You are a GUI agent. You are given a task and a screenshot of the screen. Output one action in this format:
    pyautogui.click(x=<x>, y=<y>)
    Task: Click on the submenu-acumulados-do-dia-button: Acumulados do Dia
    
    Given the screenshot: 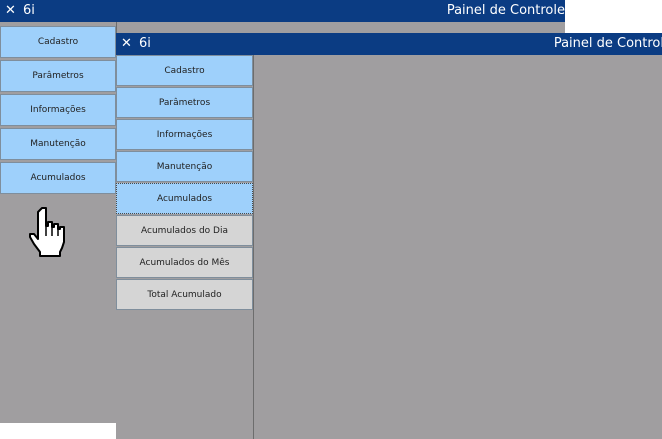 What is the action you would take?
    pyautogui.click(x=184, y=230)
    